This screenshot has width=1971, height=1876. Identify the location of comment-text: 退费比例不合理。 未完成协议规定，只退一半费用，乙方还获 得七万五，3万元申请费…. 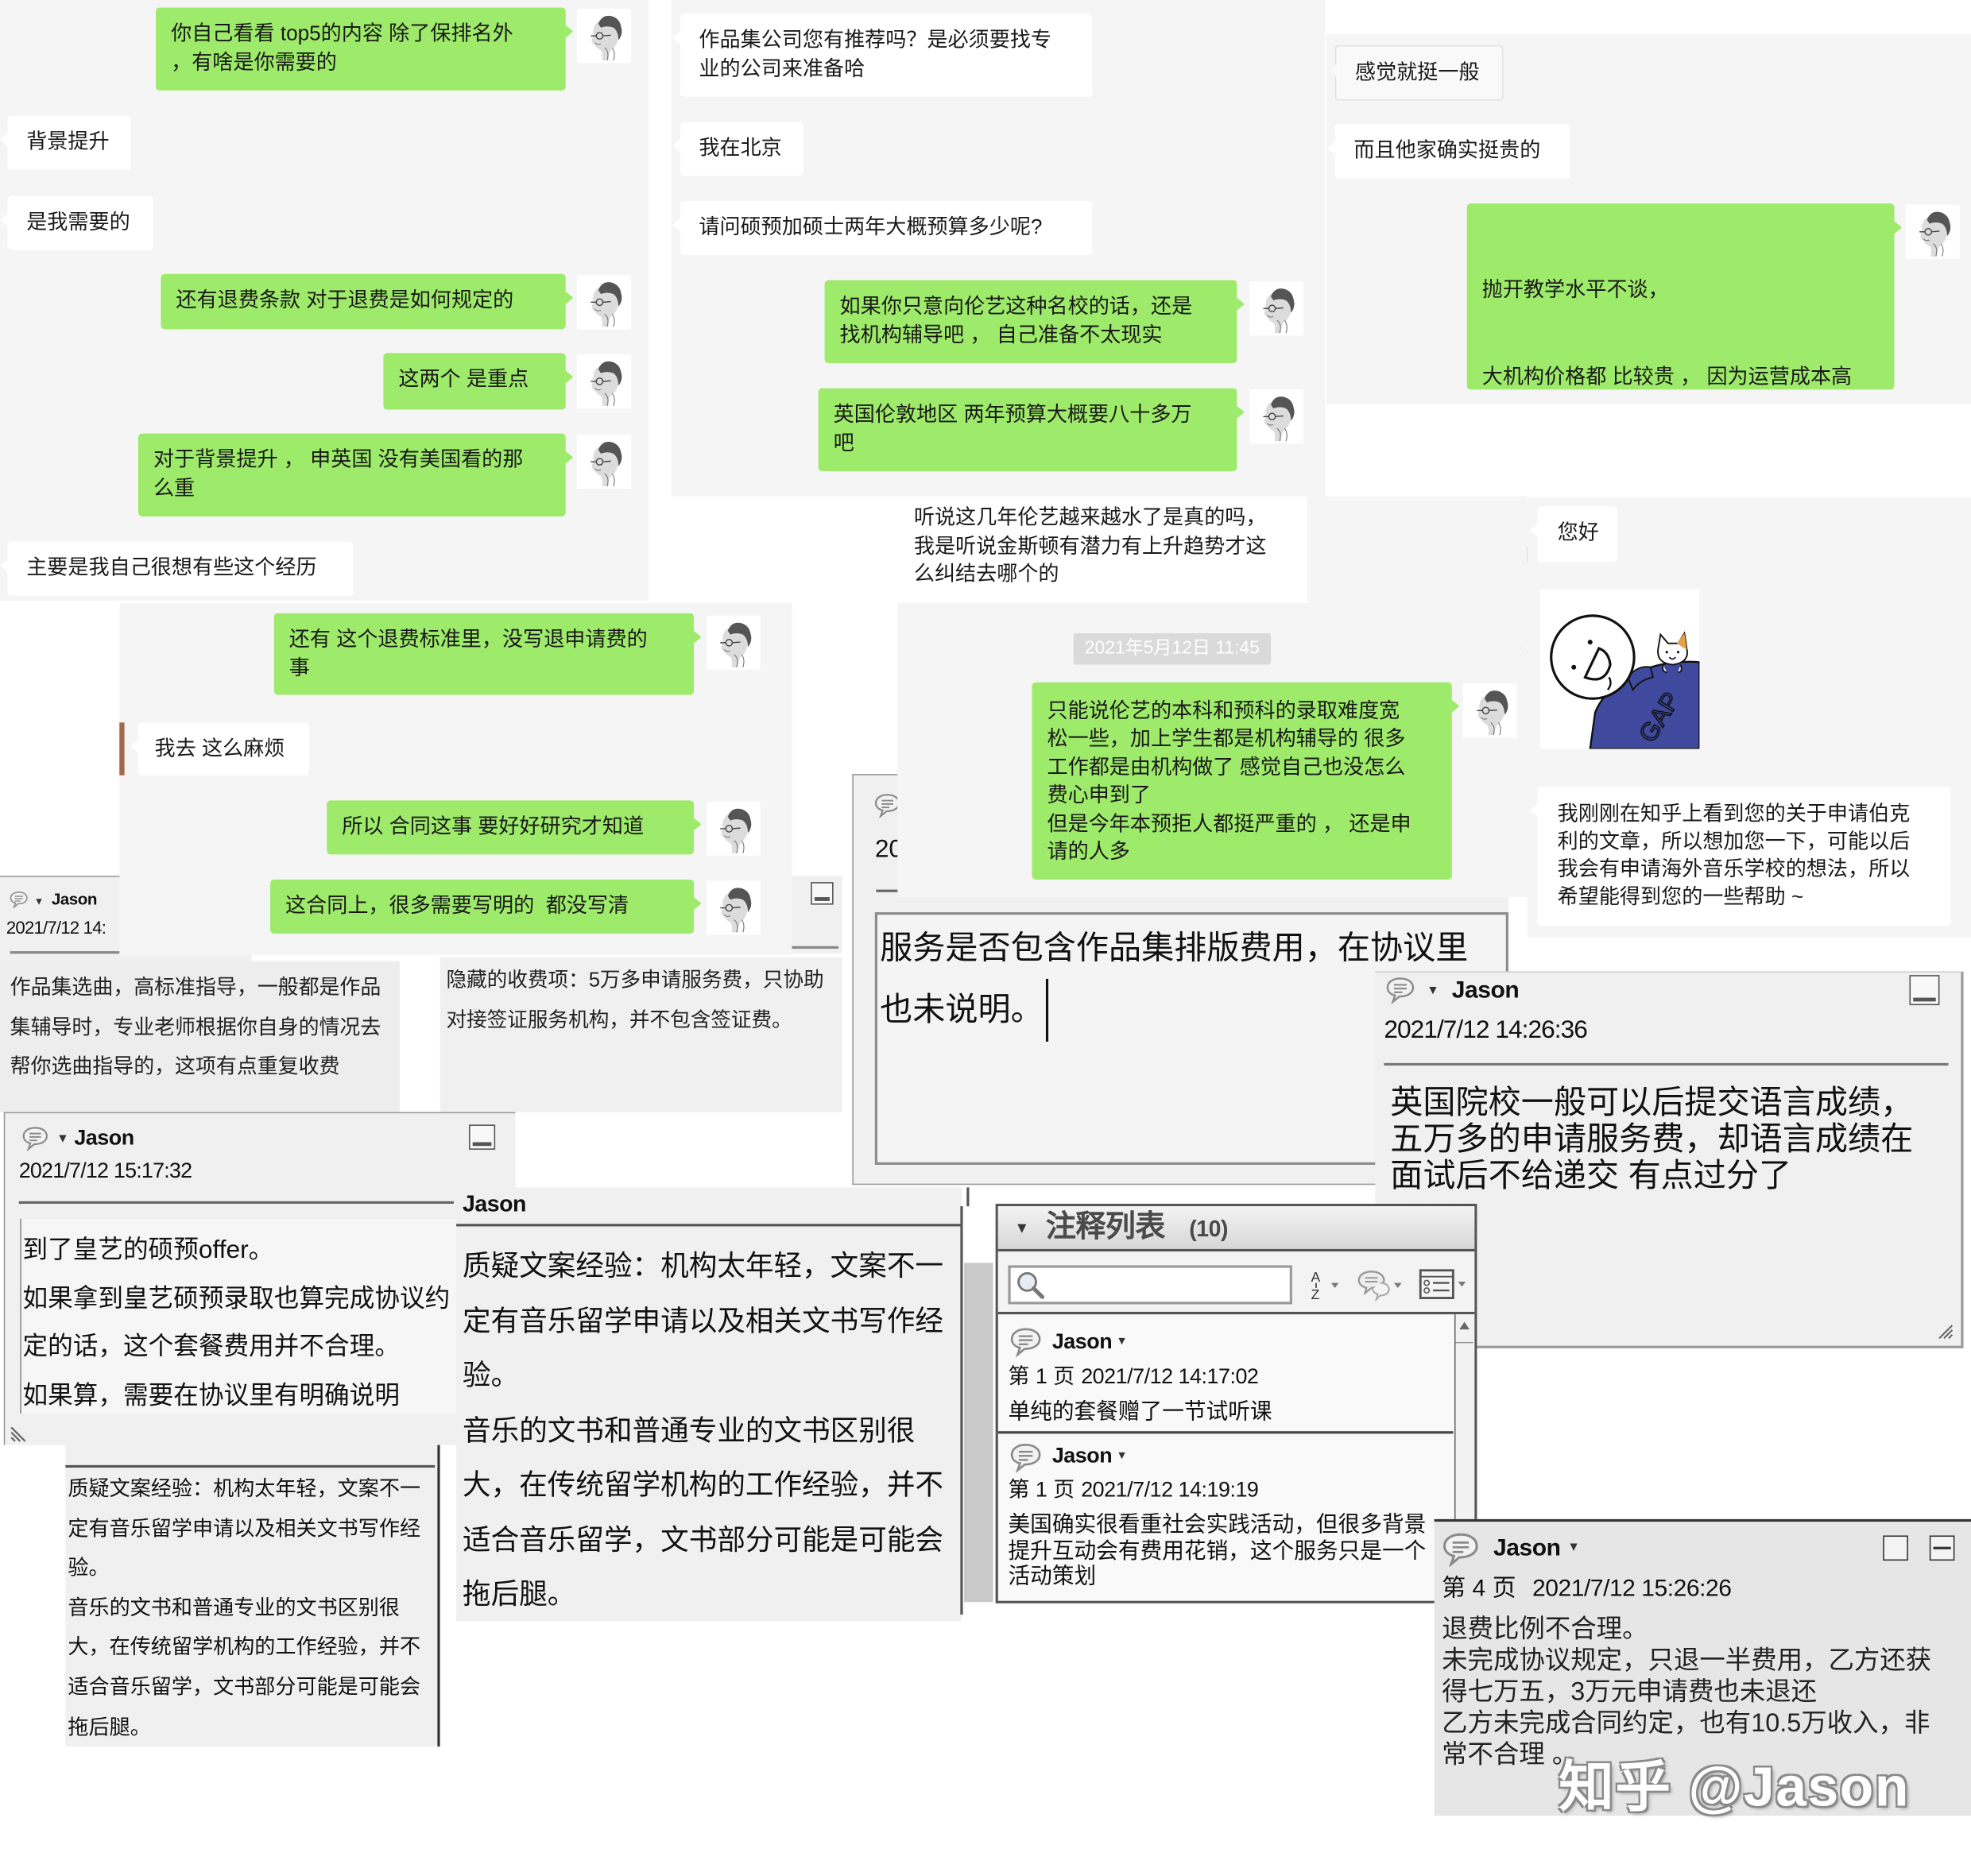
(1686, 1691).